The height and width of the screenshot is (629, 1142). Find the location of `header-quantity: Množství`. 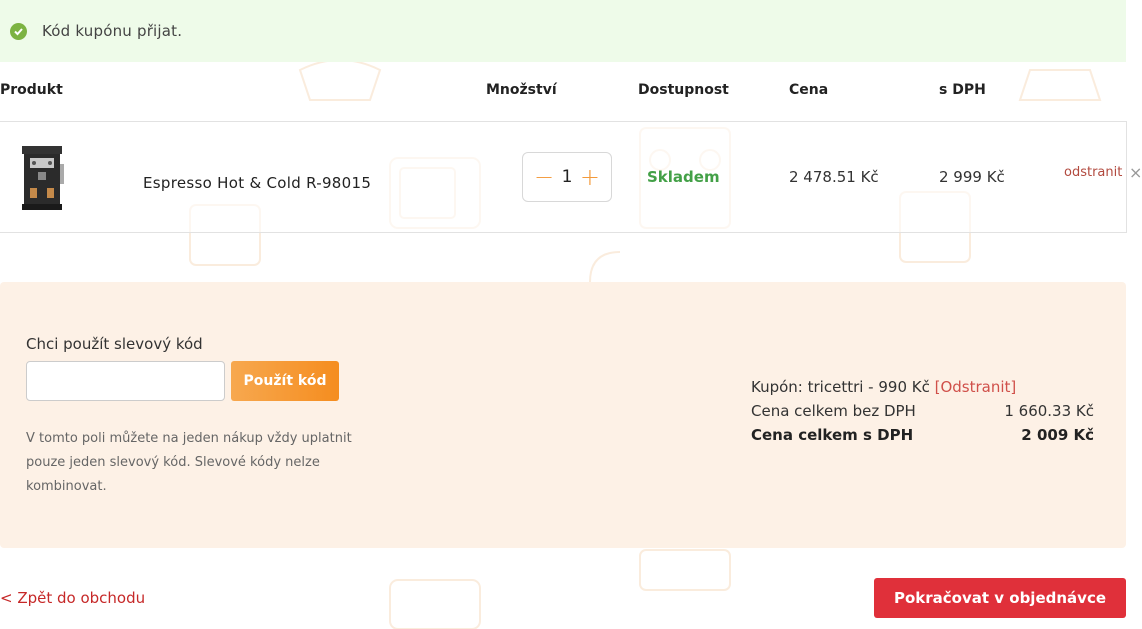

header-quantity: Množství is located at coordinates (521, 90).